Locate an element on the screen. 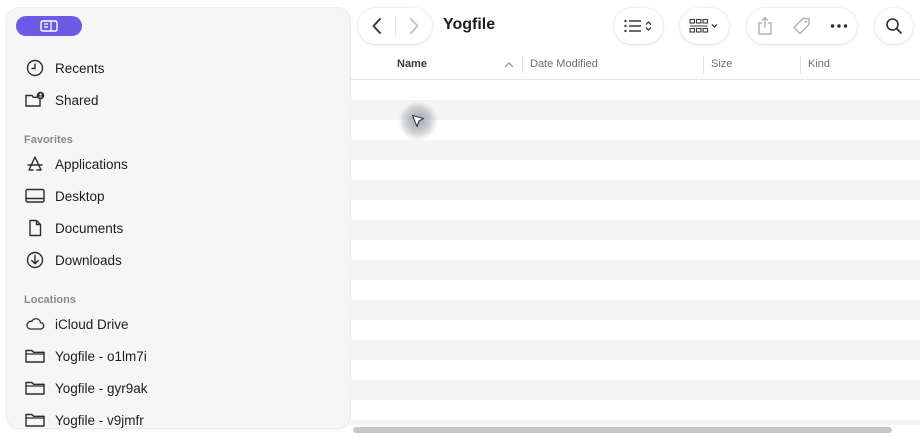 The height and width of the screenshot is (436, 920). share-button is located at coordinates (765, 26).